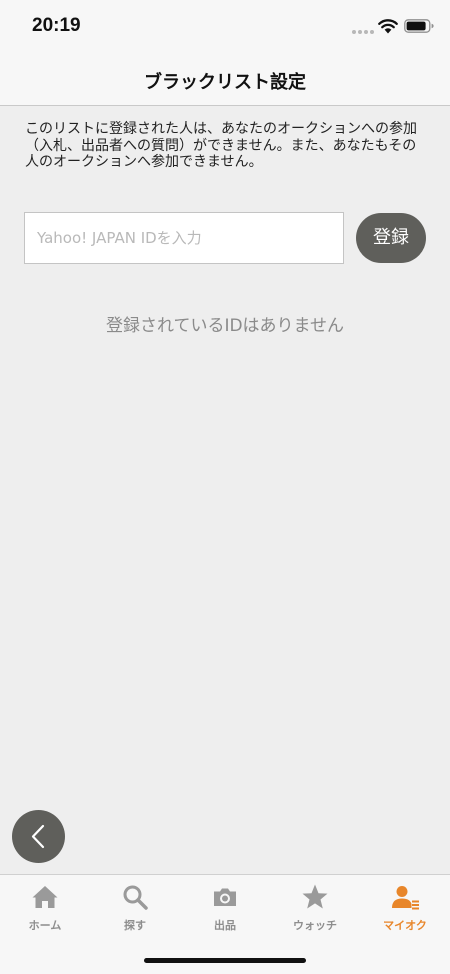 This screenshot has width=450, height=974. Describe the element at coordinates (225, 28) in the screenshot. I see `status-bar: 20:19` at that location.